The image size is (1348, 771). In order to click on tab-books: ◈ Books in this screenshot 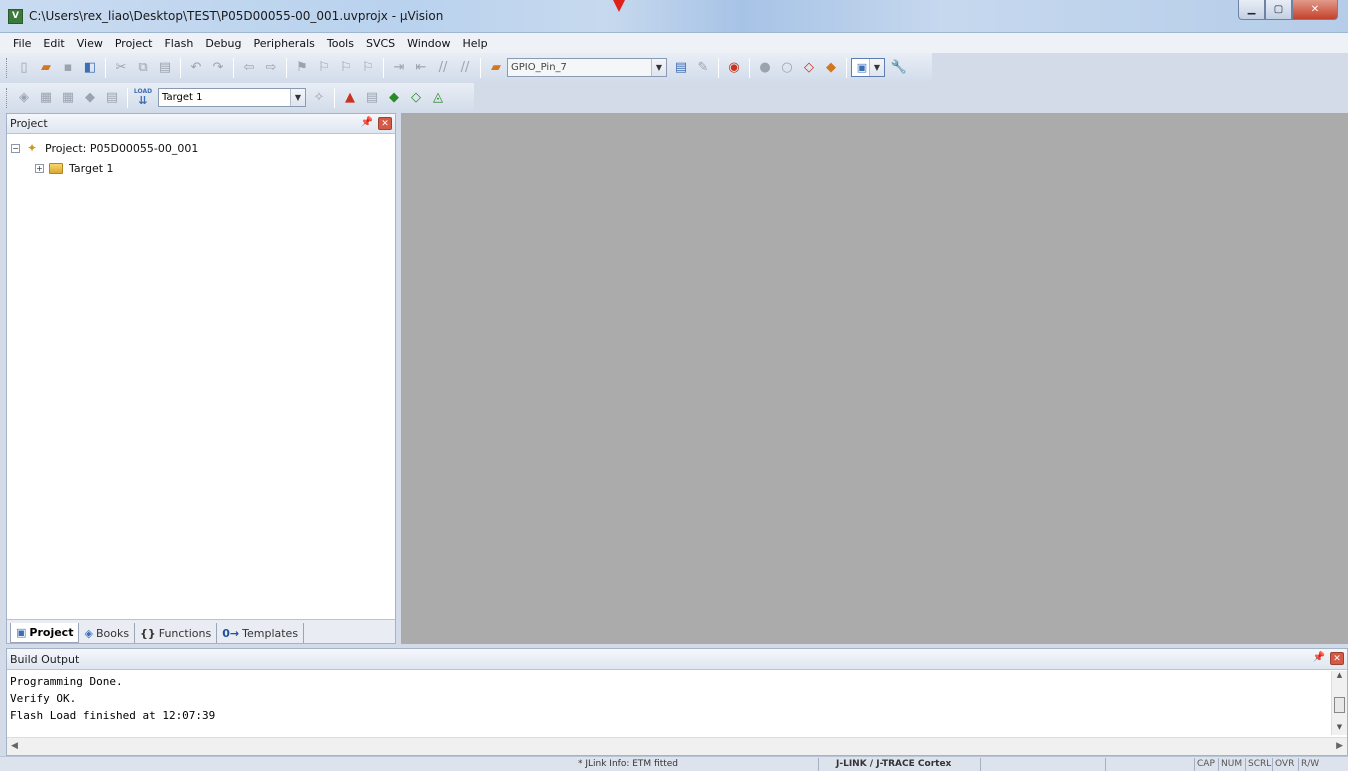, I will do `click(107, 633)`.